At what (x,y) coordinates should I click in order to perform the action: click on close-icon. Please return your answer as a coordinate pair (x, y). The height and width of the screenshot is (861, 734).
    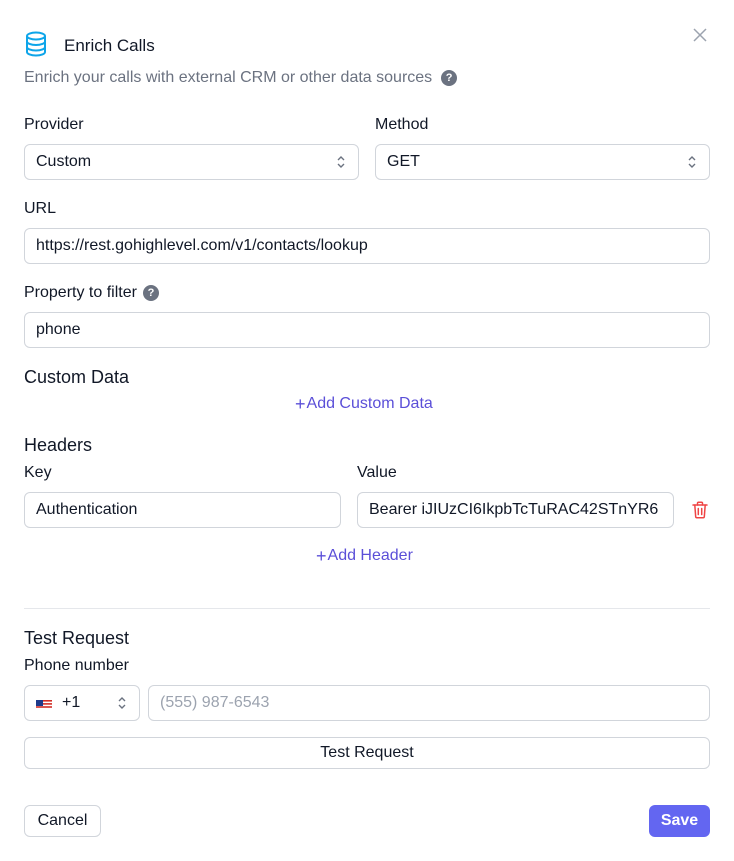
    Looking at the image, I should click on (700, 35).